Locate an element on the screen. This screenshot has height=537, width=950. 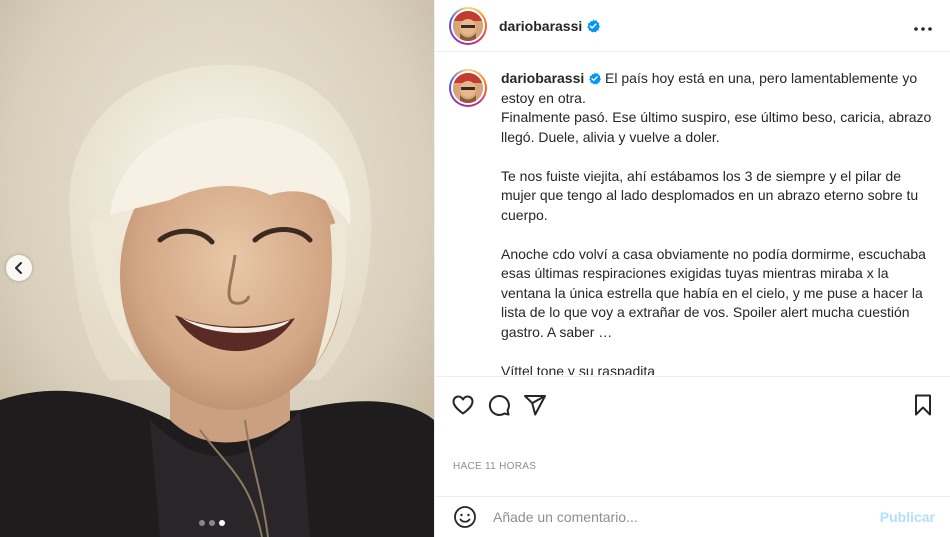
share-button is located at coordinates (535, 405).